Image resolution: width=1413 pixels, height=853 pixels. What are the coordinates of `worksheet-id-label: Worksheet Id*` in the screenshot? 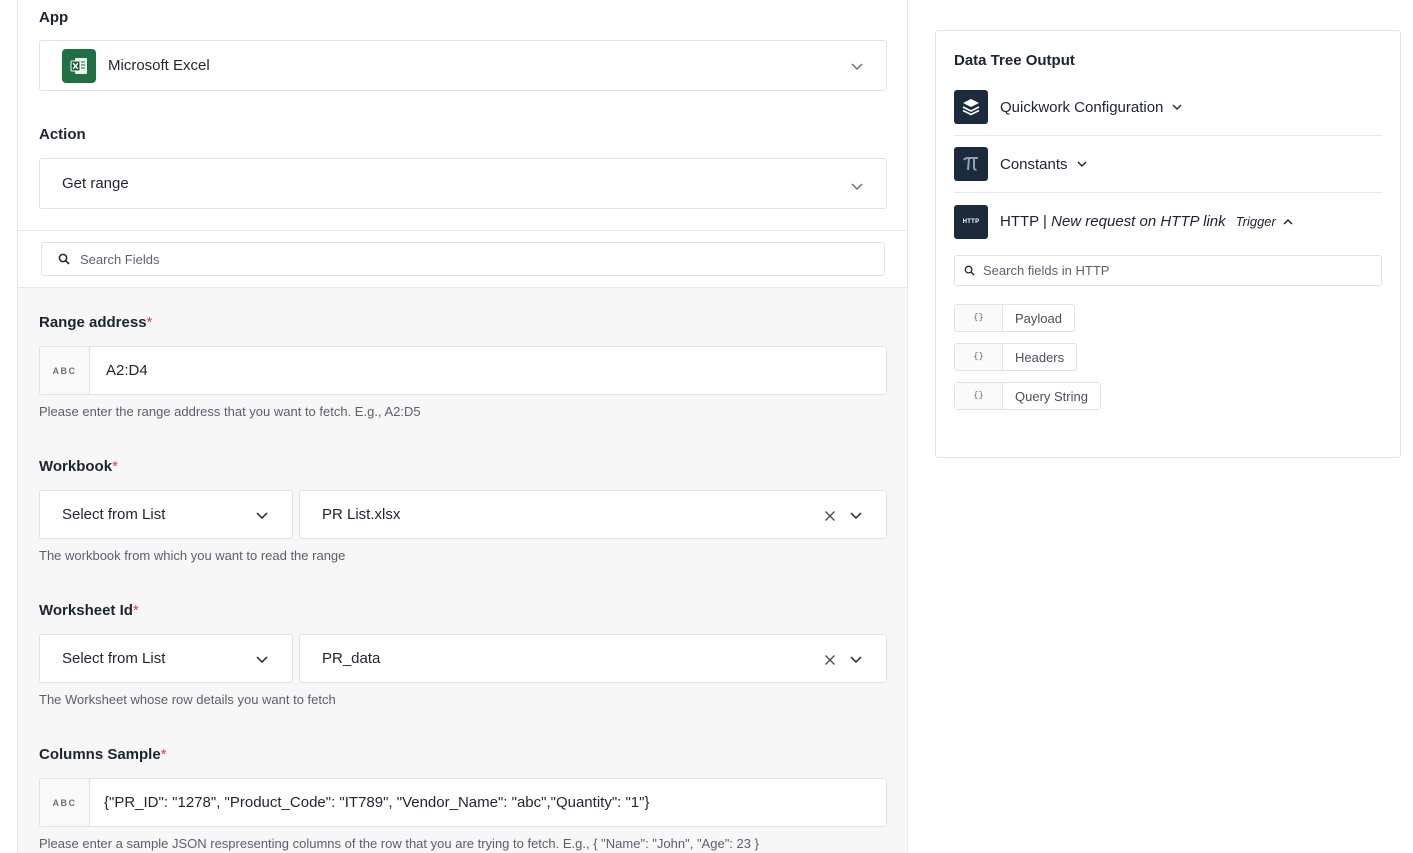 It's located at (89, 610).